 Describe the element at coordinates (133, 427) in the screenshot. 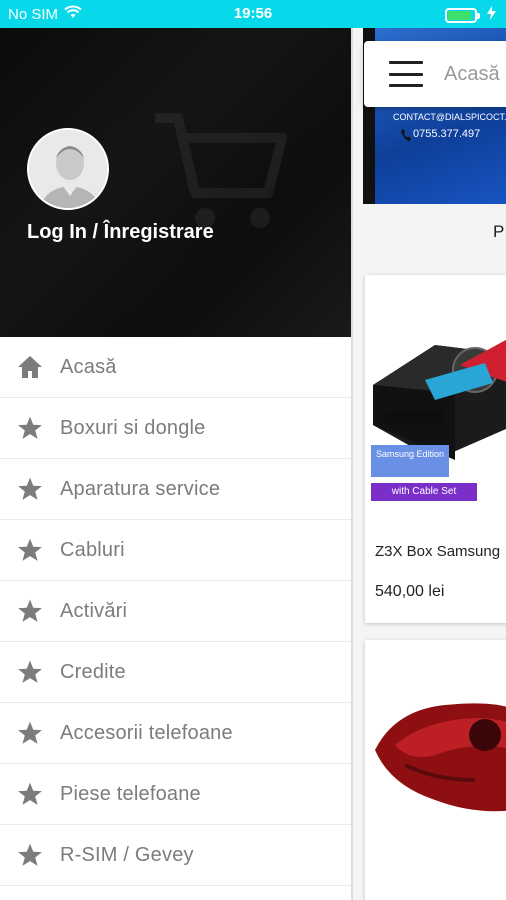

I see `menu-item-label: Boxuri si dongle` at that location.